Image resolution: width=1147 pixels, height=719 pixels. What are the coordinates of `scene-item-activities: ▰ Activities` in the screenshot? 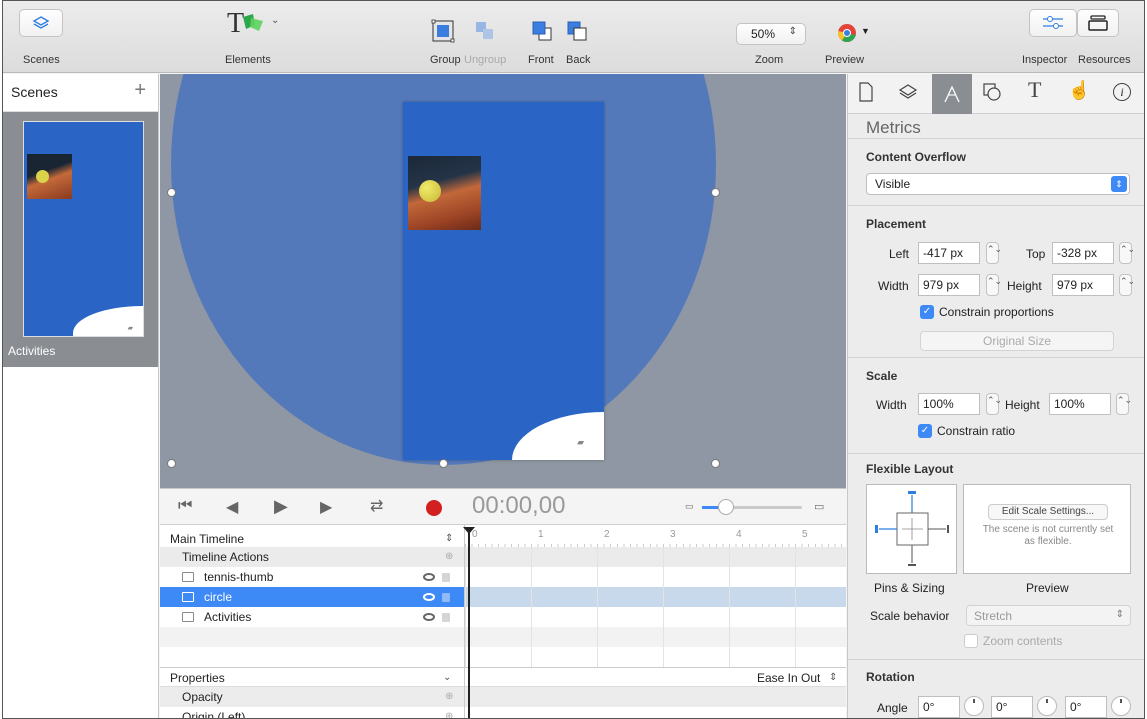 It's located at (80, 239).